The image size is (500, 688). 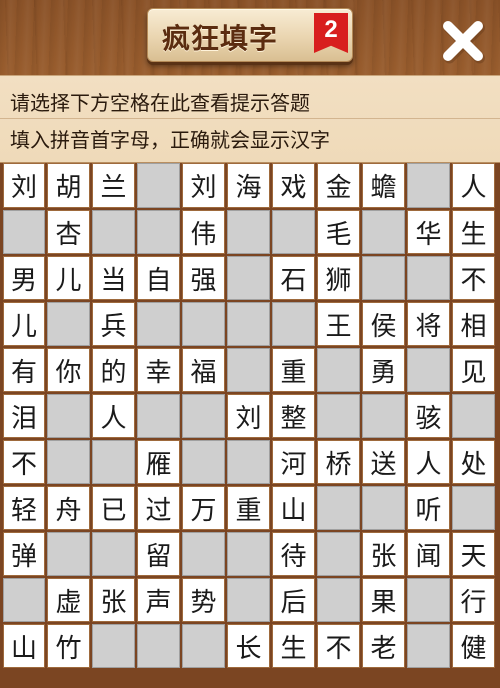 What do you see at coordinates (158, 508) in the screenshot?
I see `grid-cell-filled: 过` at bounding box center [158, 508].